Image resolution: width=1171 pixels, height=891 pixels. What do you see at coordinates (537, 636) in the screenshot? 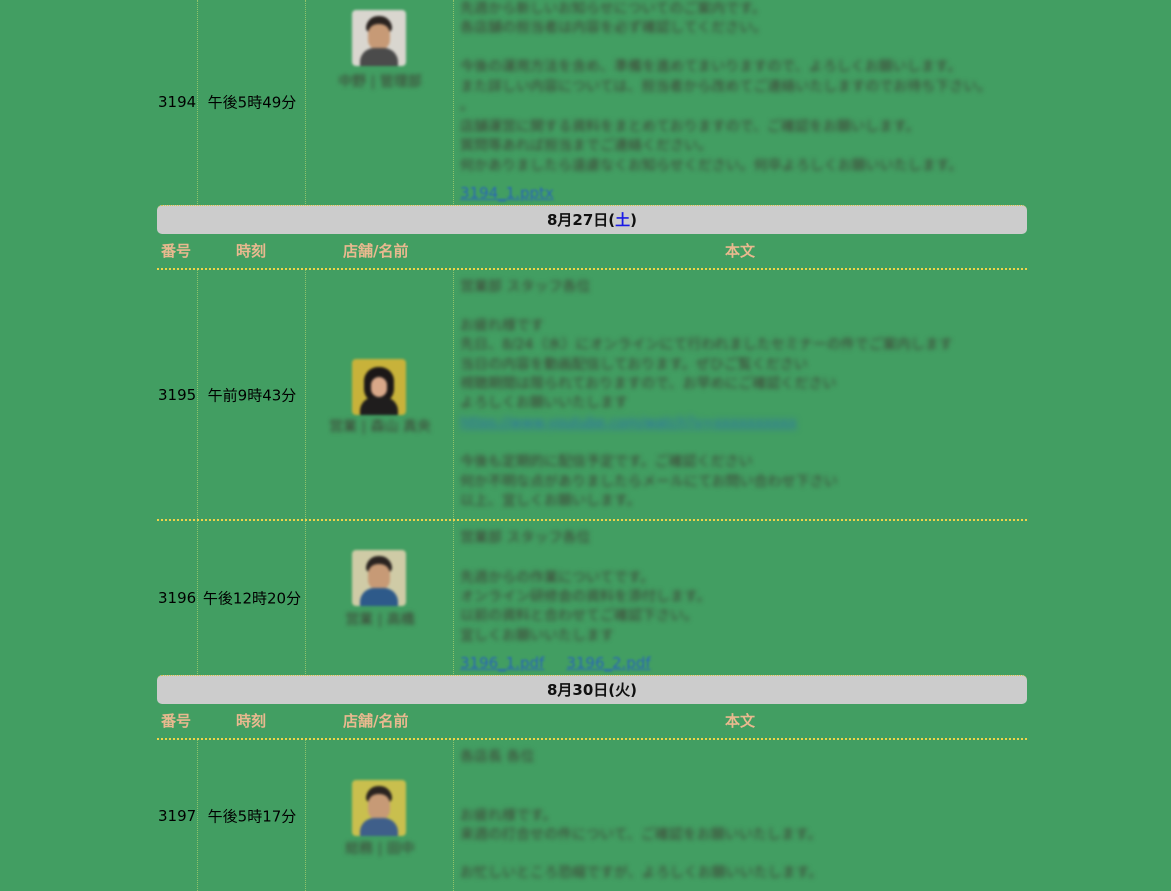
I see `body-line: 宜しくお願いいたします` at bounding box center [537, 636].